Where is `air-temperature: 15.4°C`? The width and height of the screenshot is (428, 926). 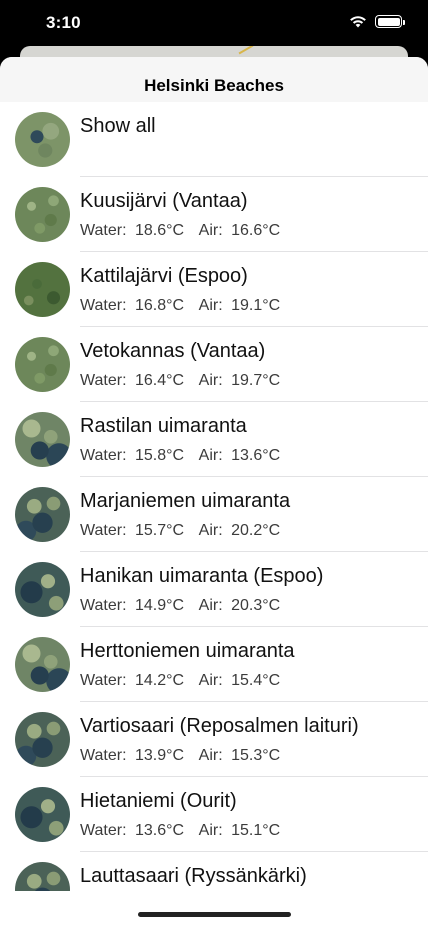
air-temperature: 15.4°C is located at coordinates (256, 680).